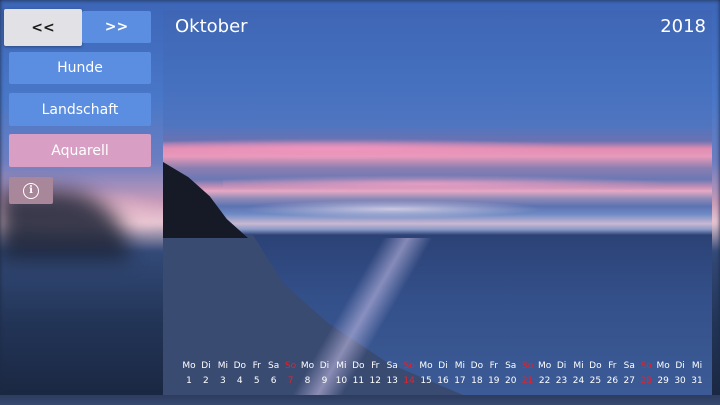 Image resolution: width=720 pixels, height=405 pixels. Describe the element at coordinates (211, 26) in the screenshot. I see `month-title: Oktober` at that location.